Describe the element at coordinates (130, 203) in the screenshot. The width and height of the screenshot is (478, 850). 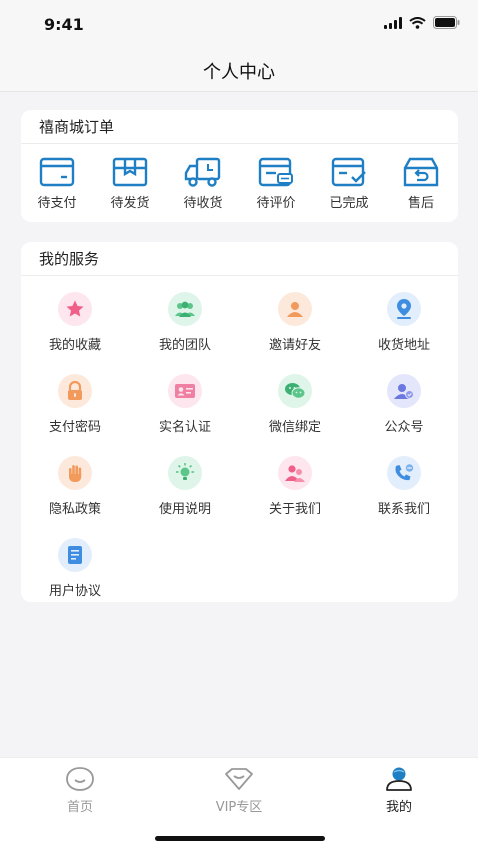
I see `order-label: 待发货` at that location.